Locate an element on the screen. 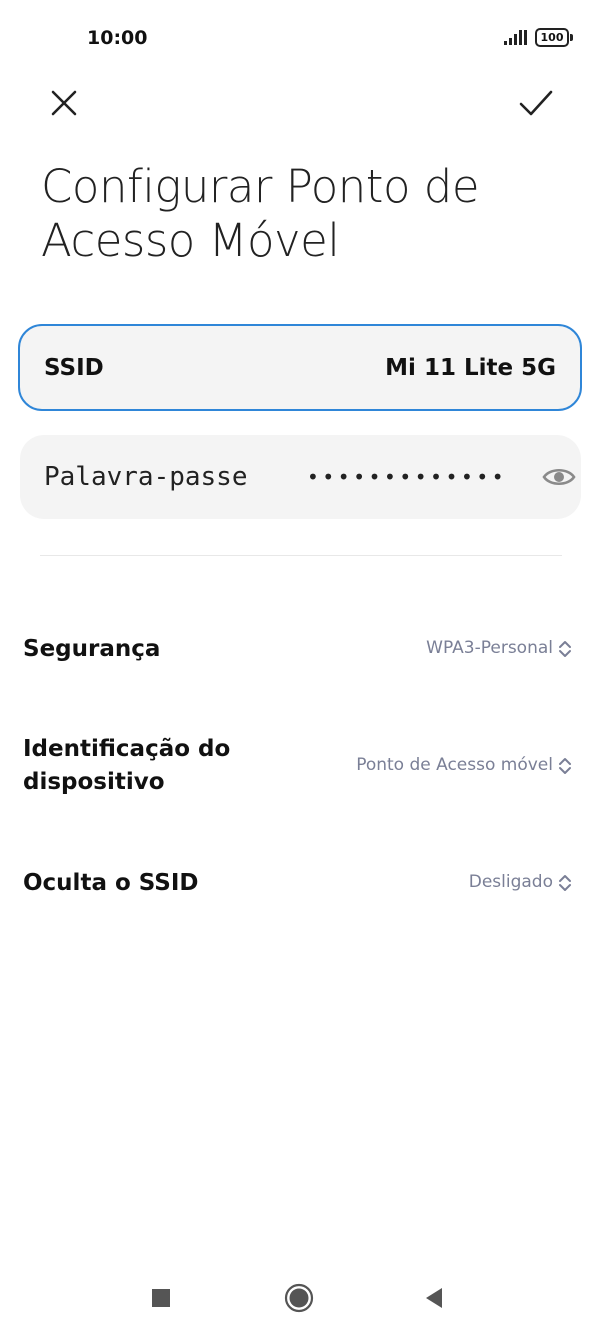 The image size is (601, 1336). check-icon is located at coordinates (536, 103).